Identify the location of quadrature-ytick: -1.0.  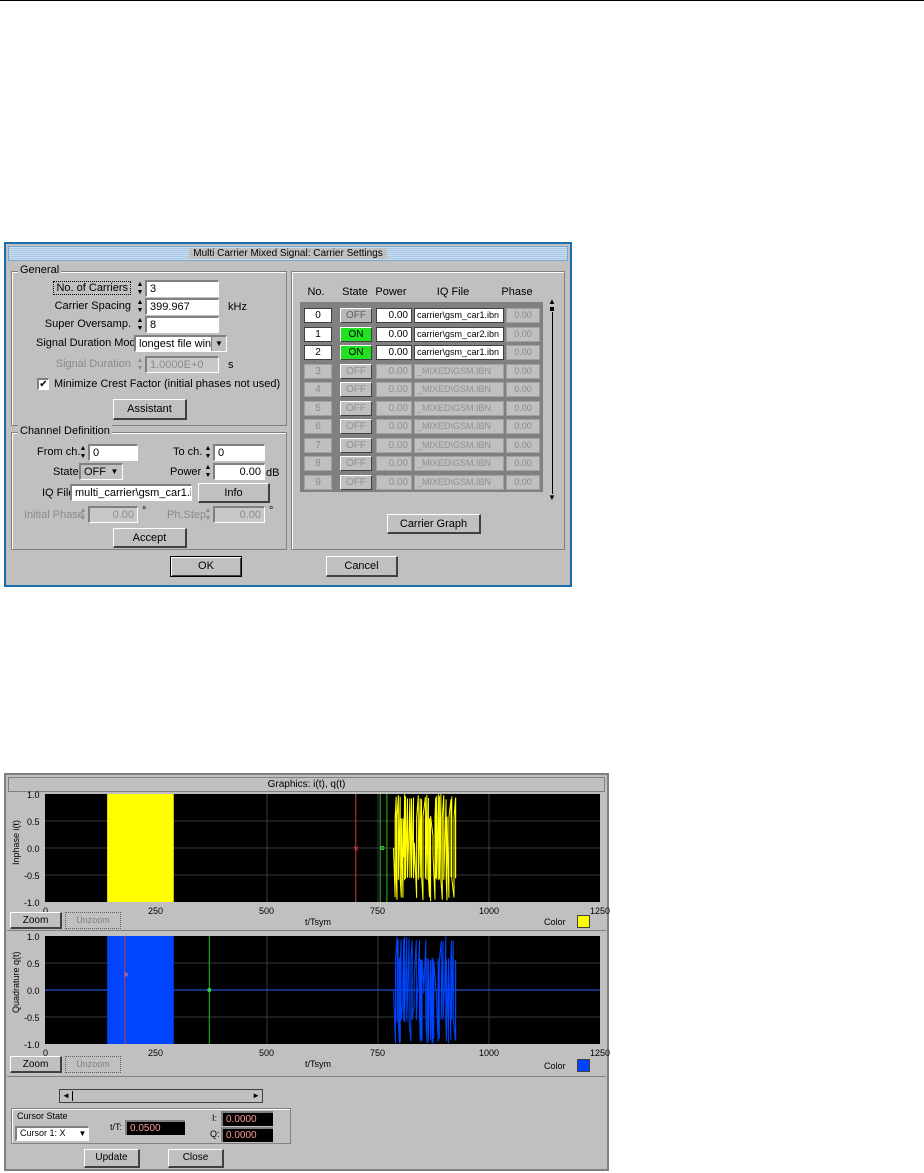
(32, 1045).